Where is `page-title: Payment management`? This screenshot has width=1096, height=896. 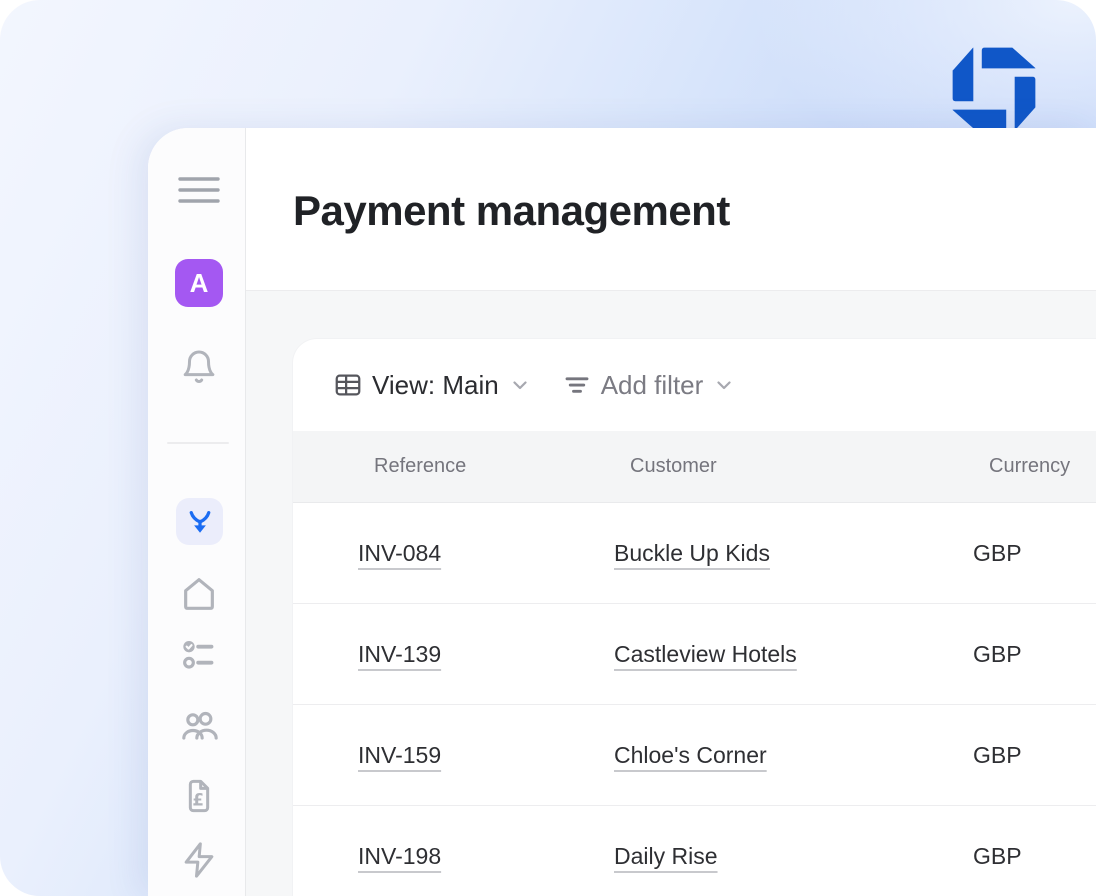
page-title: Payment management is located at coordinates (511, 210).